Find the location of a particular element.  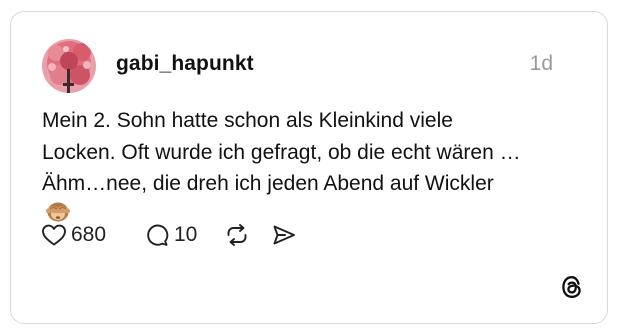

repost-button is located at coordinates (237, 235).